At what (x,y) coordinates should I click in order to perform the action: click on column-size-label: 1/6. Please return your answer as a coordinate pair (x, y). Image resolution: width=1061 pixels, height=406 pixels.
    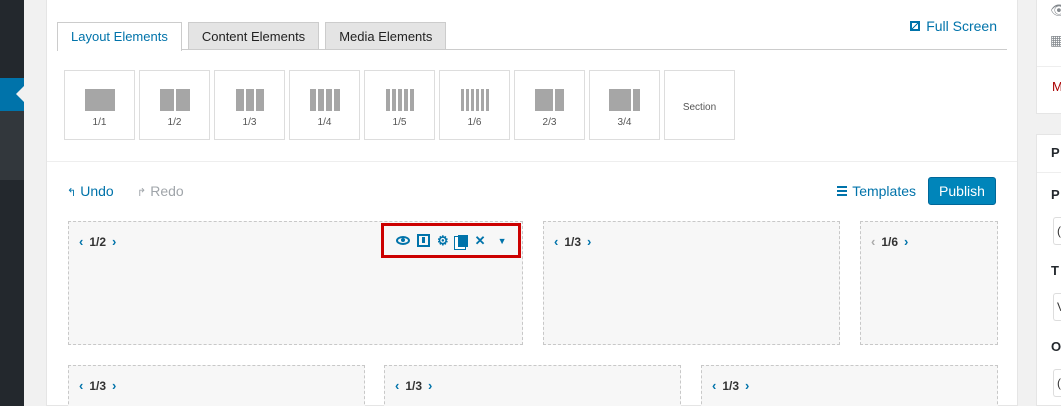
    Looking at the image, I should click on (890, 241).